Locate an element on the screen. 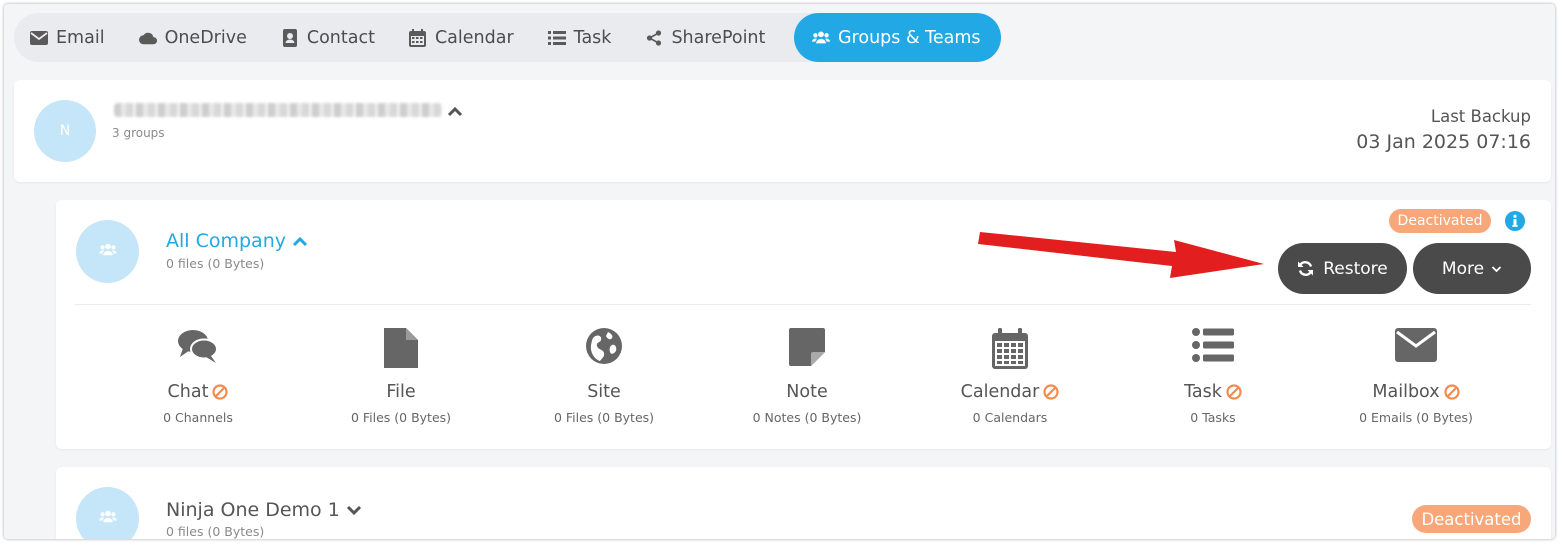 The image size is (1562, 547). tab-sharepoint: SharePoint is located at coordinates (705, 37).